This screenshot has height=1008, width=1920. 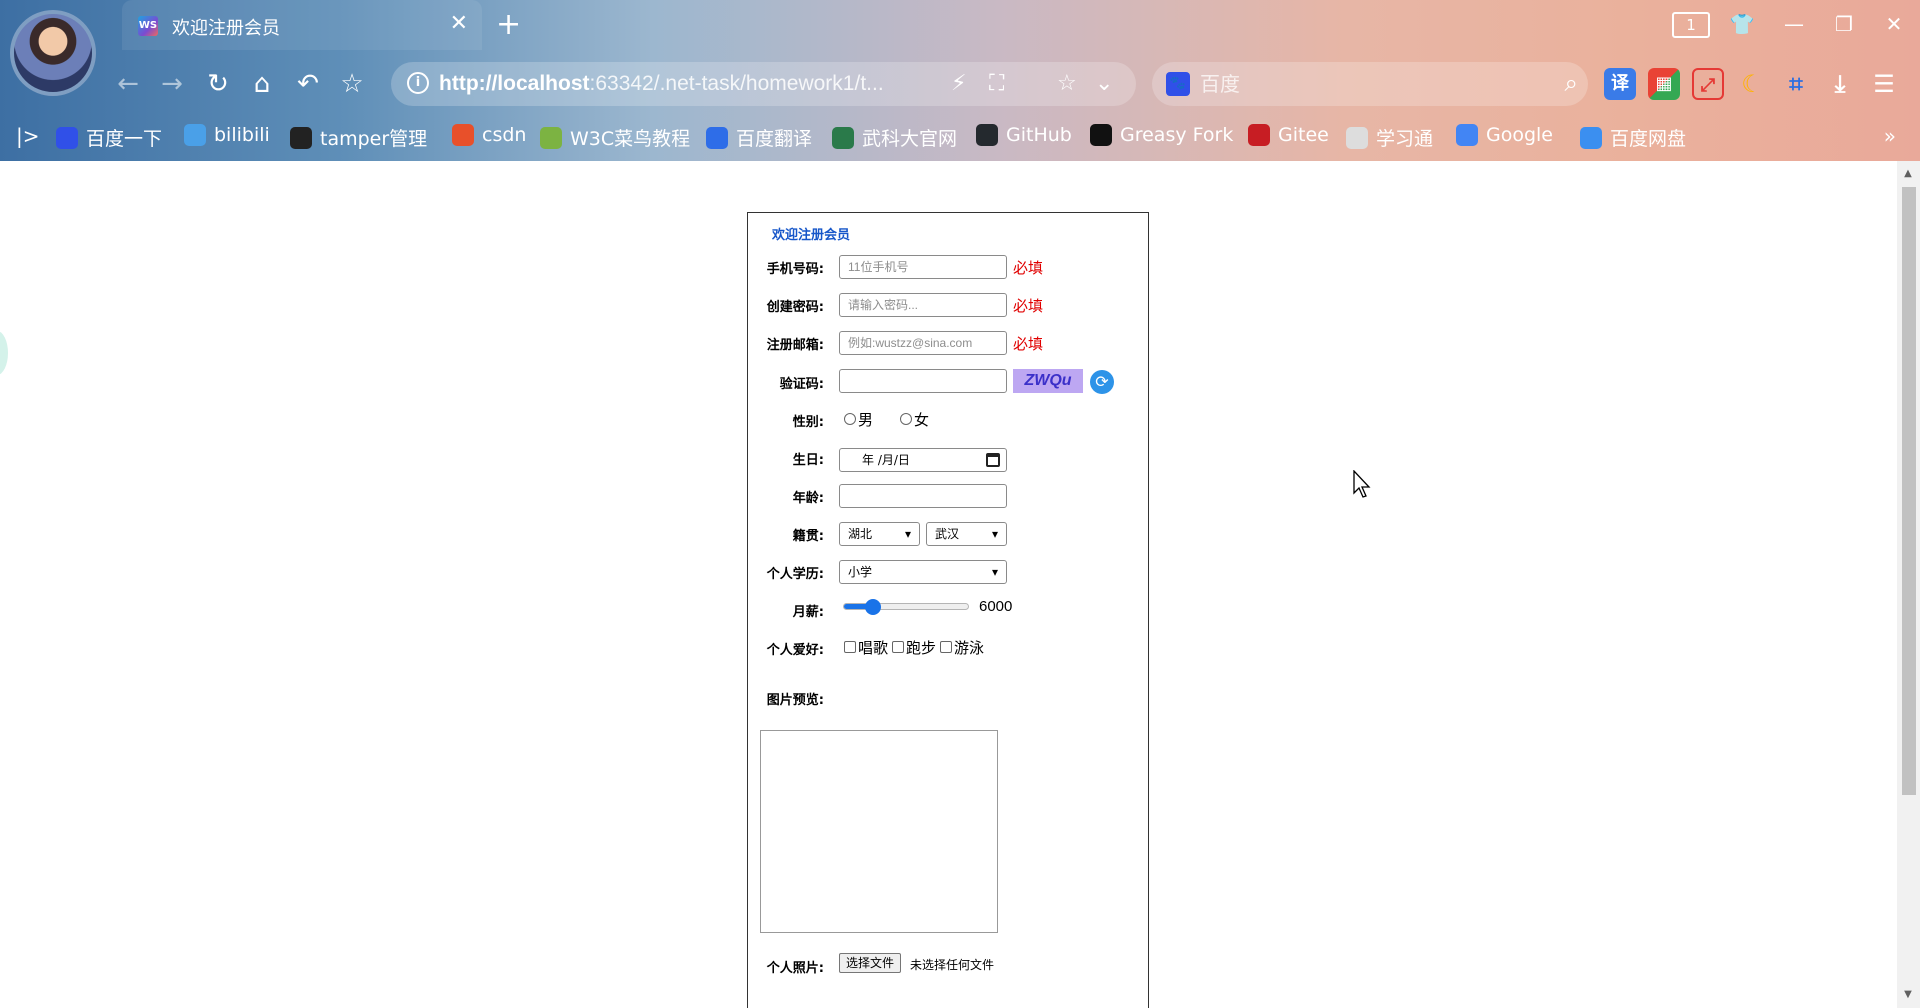 What do you see at coordinates (504, 135) in the screenshot?
I see `bookmark-label: csdn` at bounding box center [504, 135].